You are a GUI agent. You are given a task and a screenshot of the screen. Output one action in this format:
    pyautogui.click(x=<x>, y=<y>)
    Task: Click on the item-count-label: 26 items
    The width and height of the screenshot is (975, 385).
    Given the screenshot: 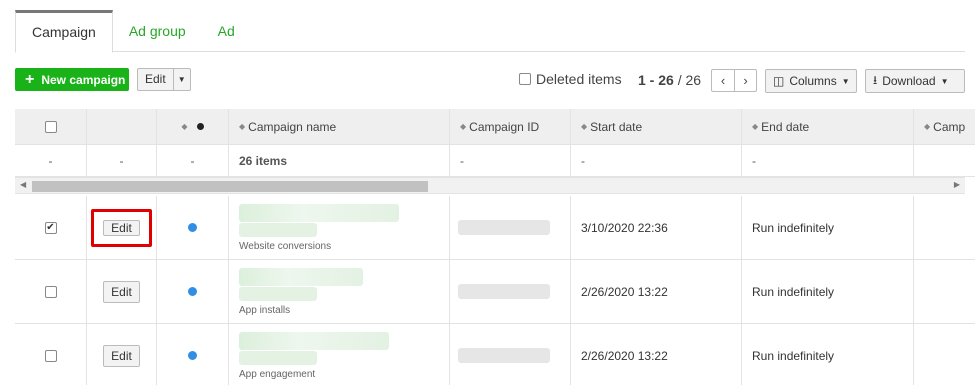 What is the action you would take?
    pyautogui.click(x=263, y=160)
    